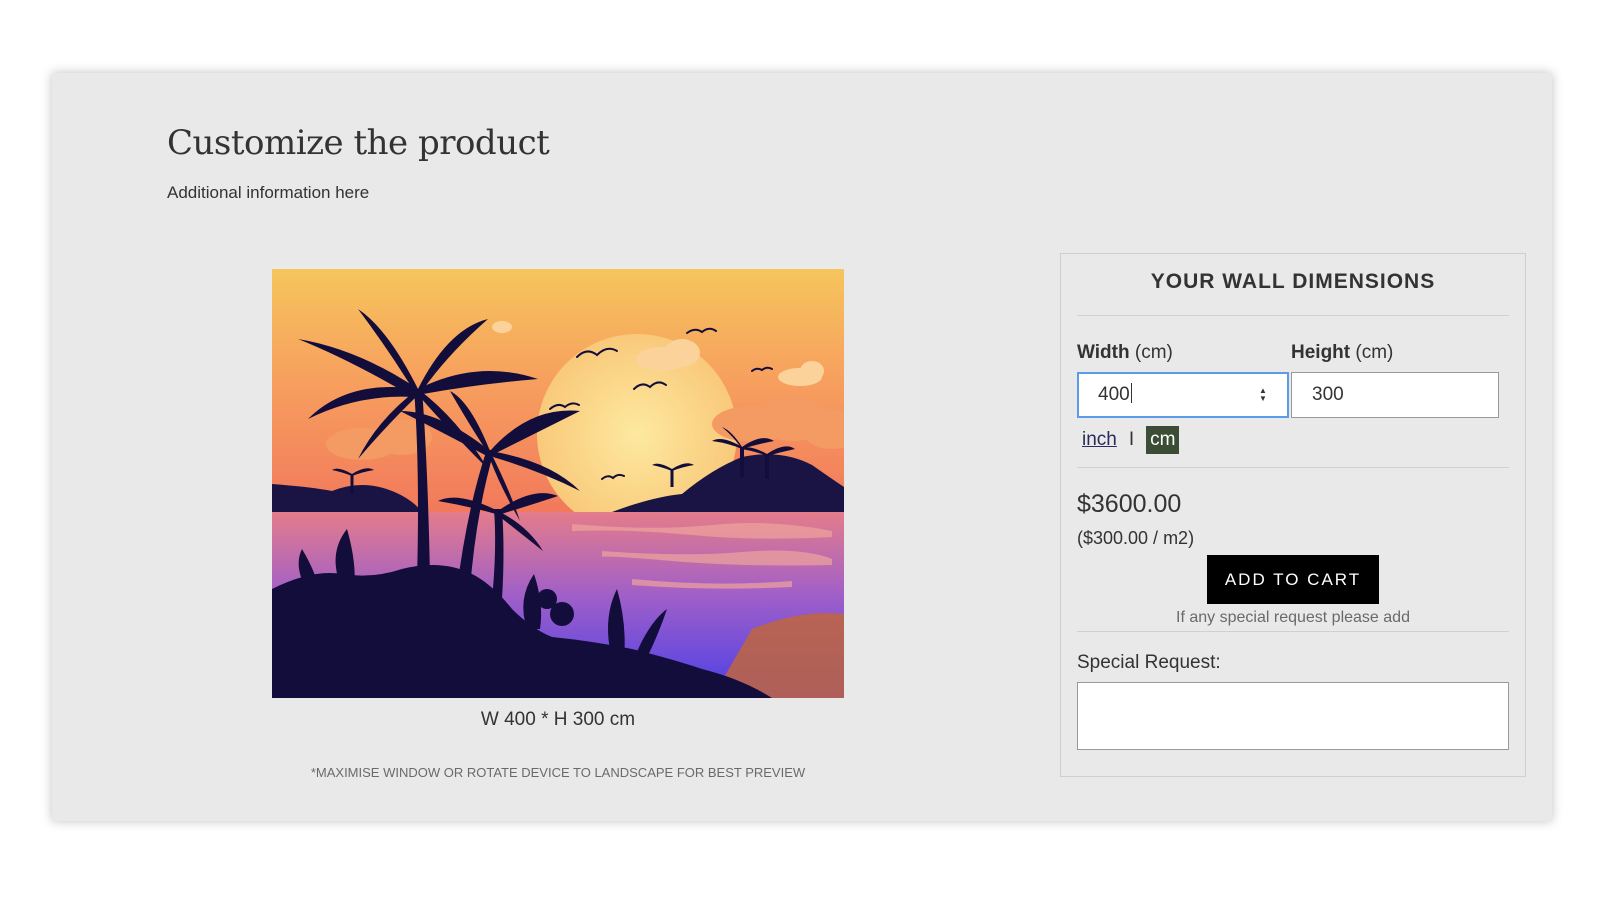 Image resolution: width=1600 pixels, height=900 pixels. I want to click on unit-switcher: inch I cm, so click(1131, 440).